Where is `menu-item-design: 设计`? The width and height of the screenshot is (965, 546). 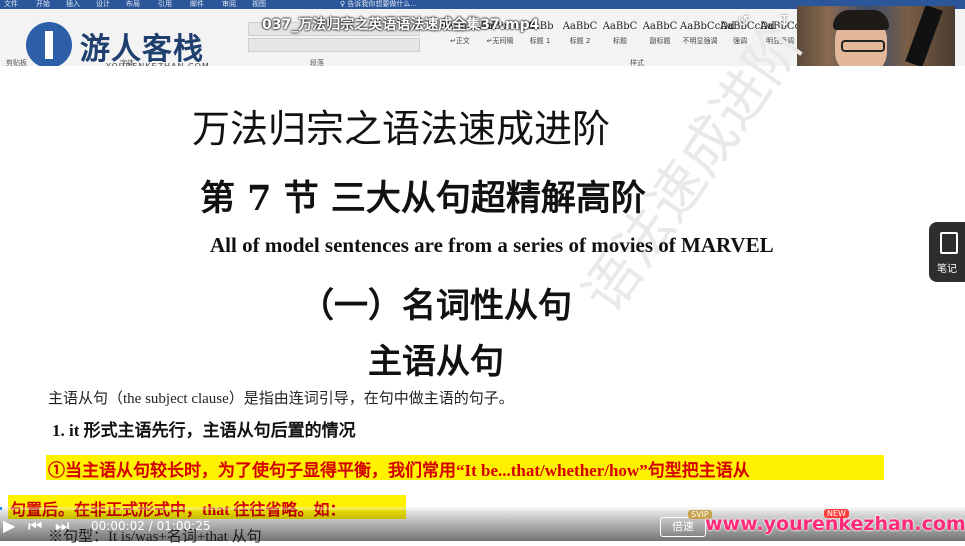 menu-item-design: 设计 is located at coordinates (103, 4).